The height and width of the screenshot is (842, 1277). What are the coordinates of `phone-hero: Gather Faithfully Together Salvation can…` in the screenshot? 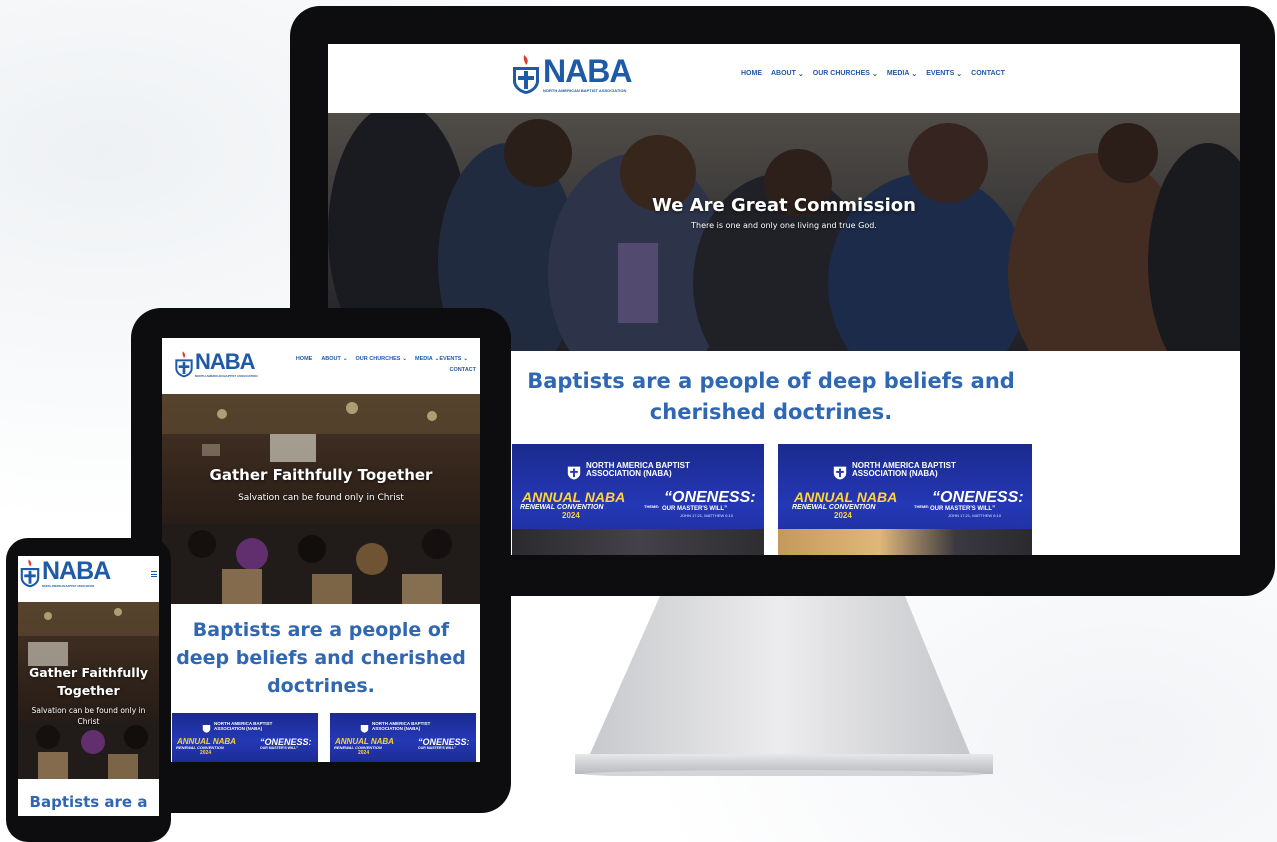 It's located at (88, 690).